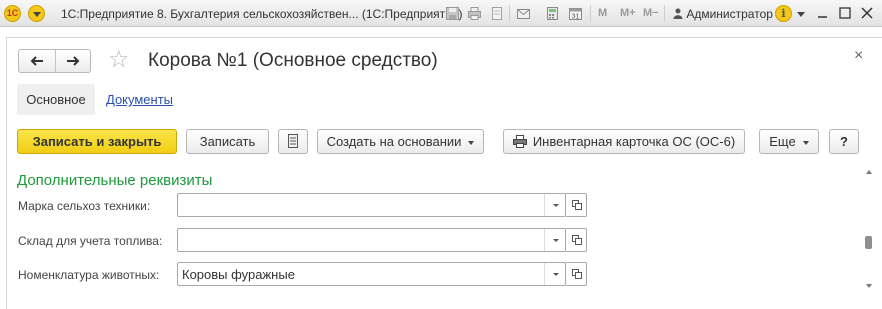 This screenshot has width=882, height=309. I want to click on info-button: i, so click(783, 13).